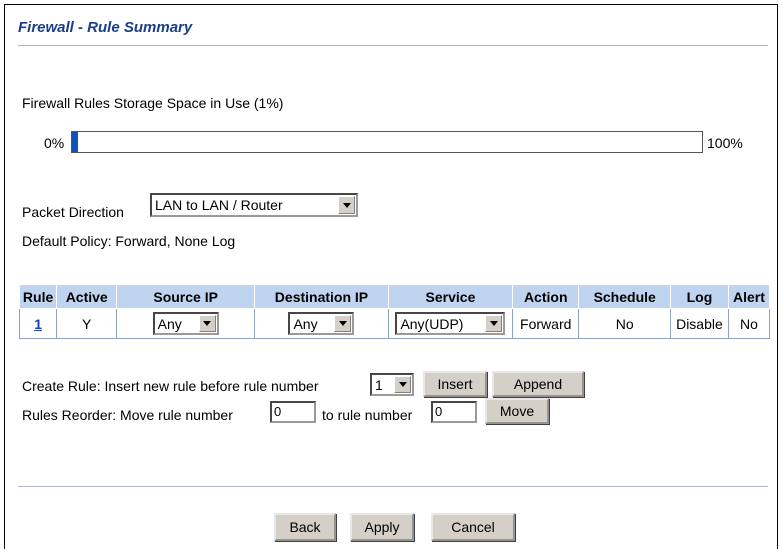 This screenshot has height=551, width=782. What do you see at coordinates (450, 296) in the screenshot?
I see `col-service: Service` at bounding box center [450, 296].